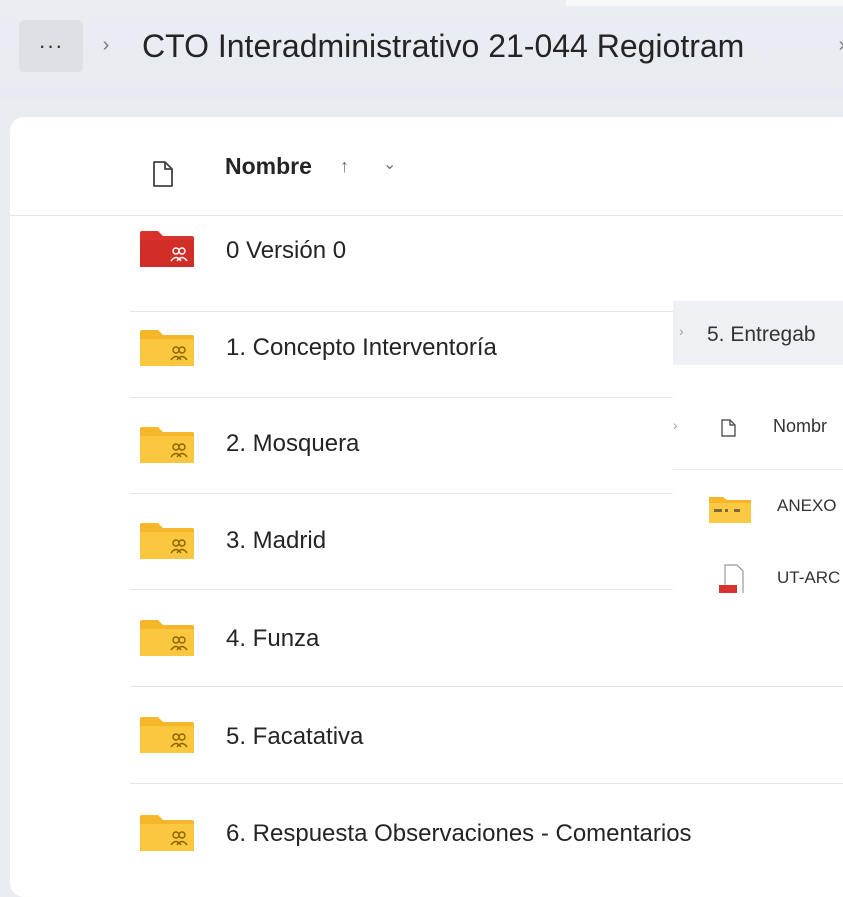  I want to click on folder-name: 0 Versión 0, so click(286, 251).